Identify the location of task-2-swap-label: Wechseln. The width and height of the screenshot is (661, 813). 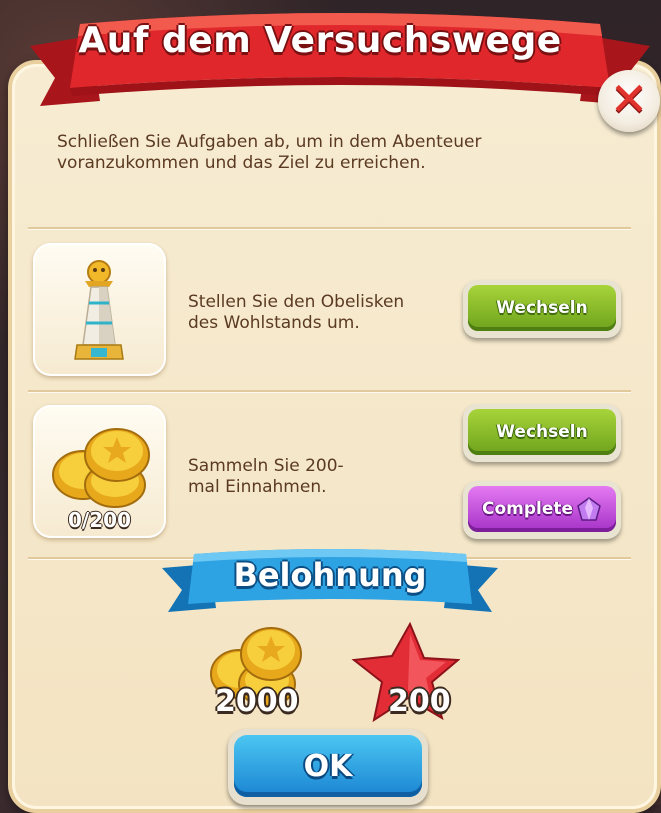
(542, 432).